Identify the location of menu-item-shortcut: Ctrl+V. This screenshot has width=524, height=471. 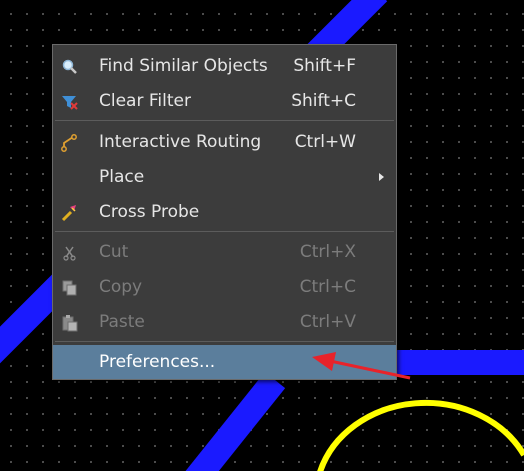
(327, 322).